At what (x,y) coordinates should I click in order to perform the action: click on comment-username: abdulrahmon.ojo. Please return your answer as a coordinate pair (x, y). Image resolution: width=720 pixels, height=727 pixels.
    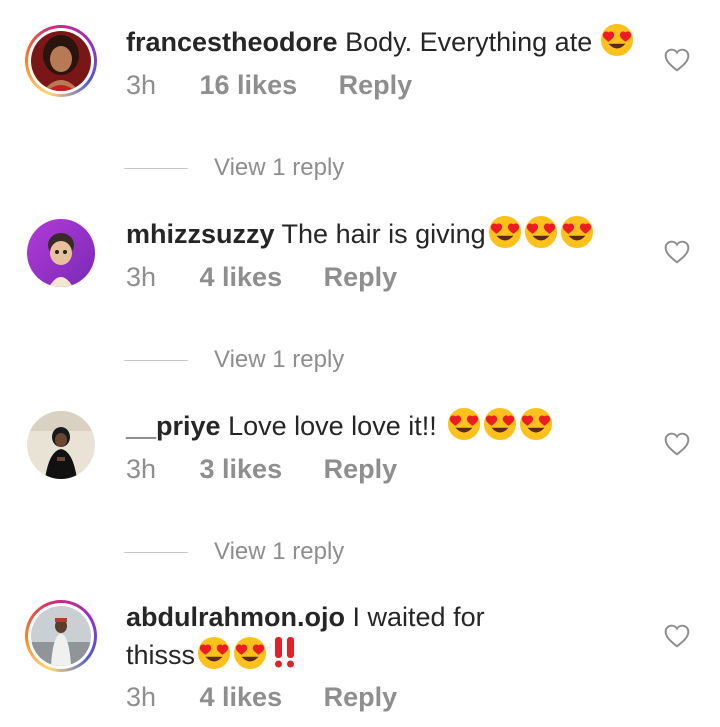
    Looking at the image, I should click on (235, 617).